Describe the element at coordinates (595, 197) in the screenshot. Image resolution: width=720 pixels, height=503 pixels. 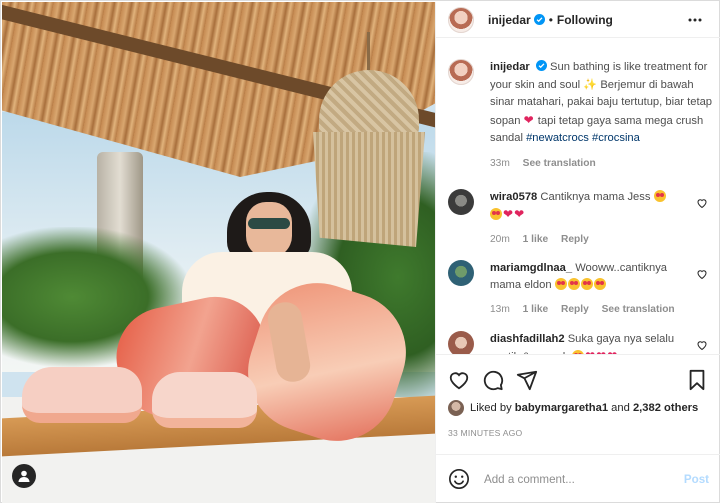
I see `comment-text: Cantiknya mama Jess` at that location.